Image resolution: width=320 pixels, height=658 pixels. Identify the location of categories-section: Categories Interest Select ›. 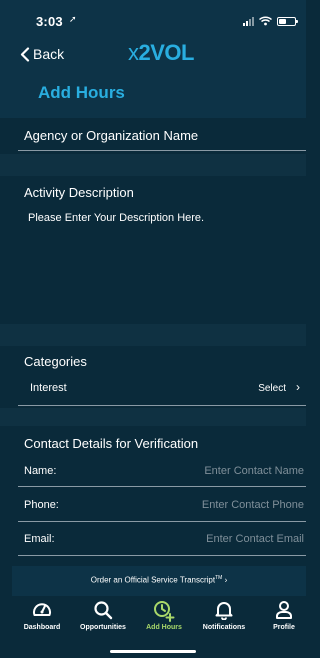
(153, 377).